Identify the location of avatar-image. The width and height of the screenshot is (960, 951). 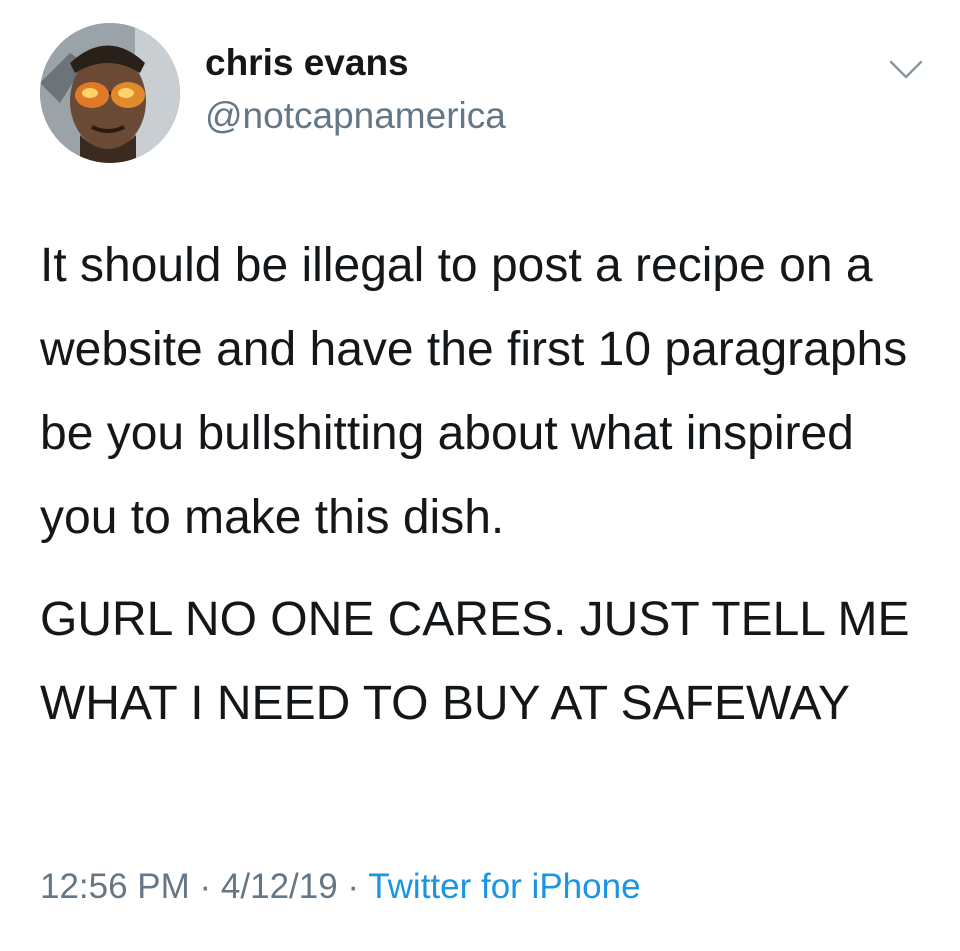
(110, 93).